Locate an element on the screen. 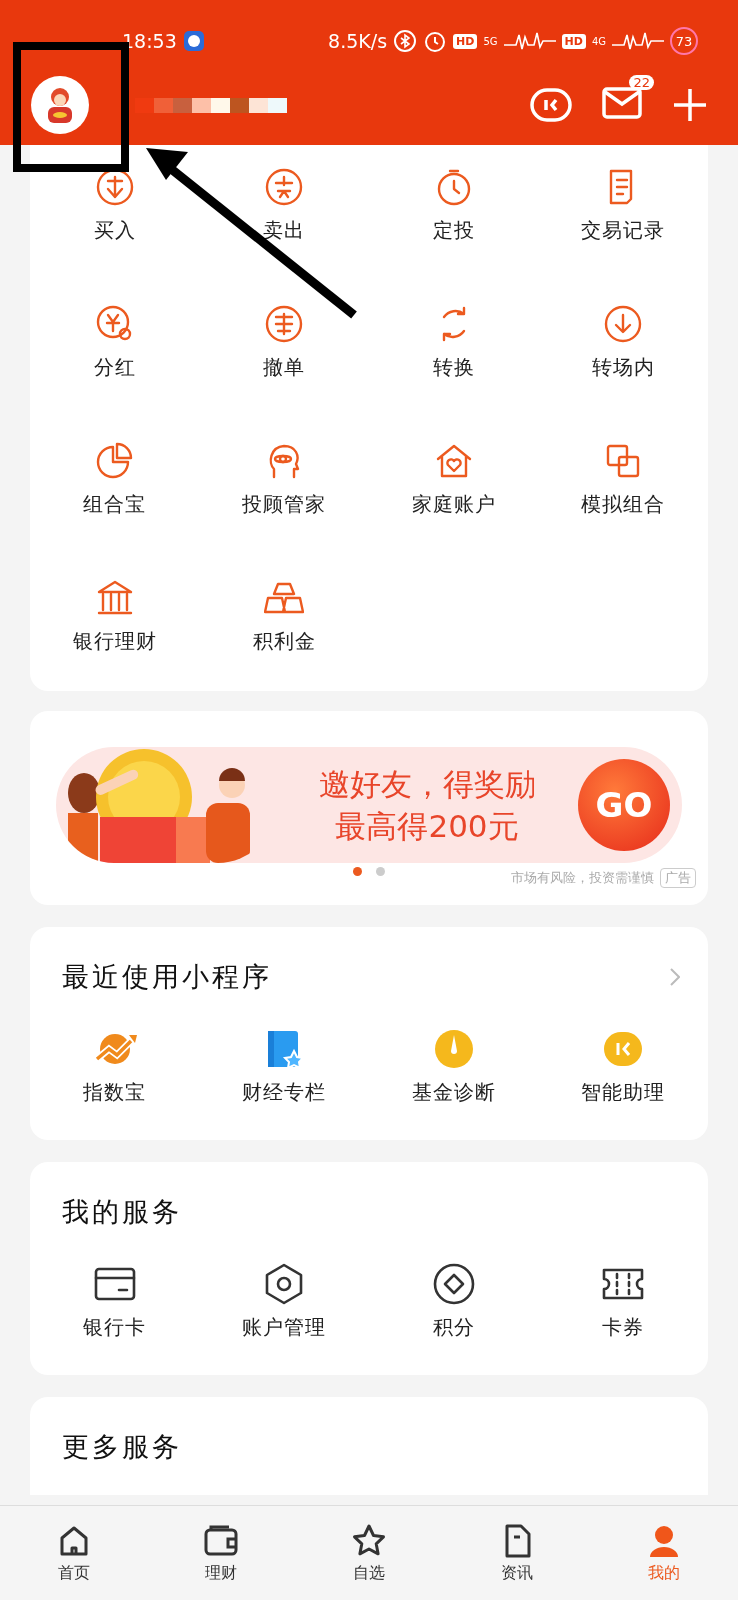  bluetooth-icon is located at coordinates (405, 41).